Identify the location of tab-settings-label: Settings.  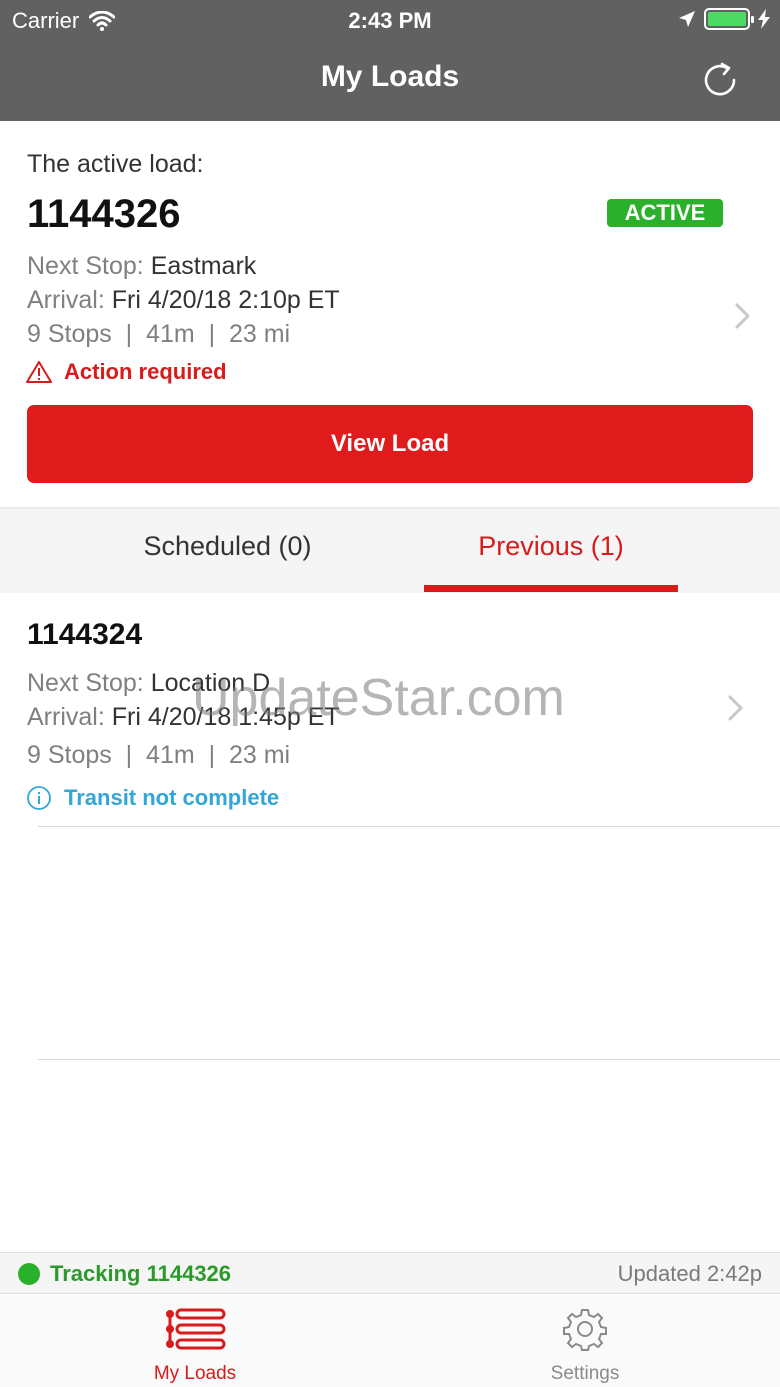
(585, 1373).